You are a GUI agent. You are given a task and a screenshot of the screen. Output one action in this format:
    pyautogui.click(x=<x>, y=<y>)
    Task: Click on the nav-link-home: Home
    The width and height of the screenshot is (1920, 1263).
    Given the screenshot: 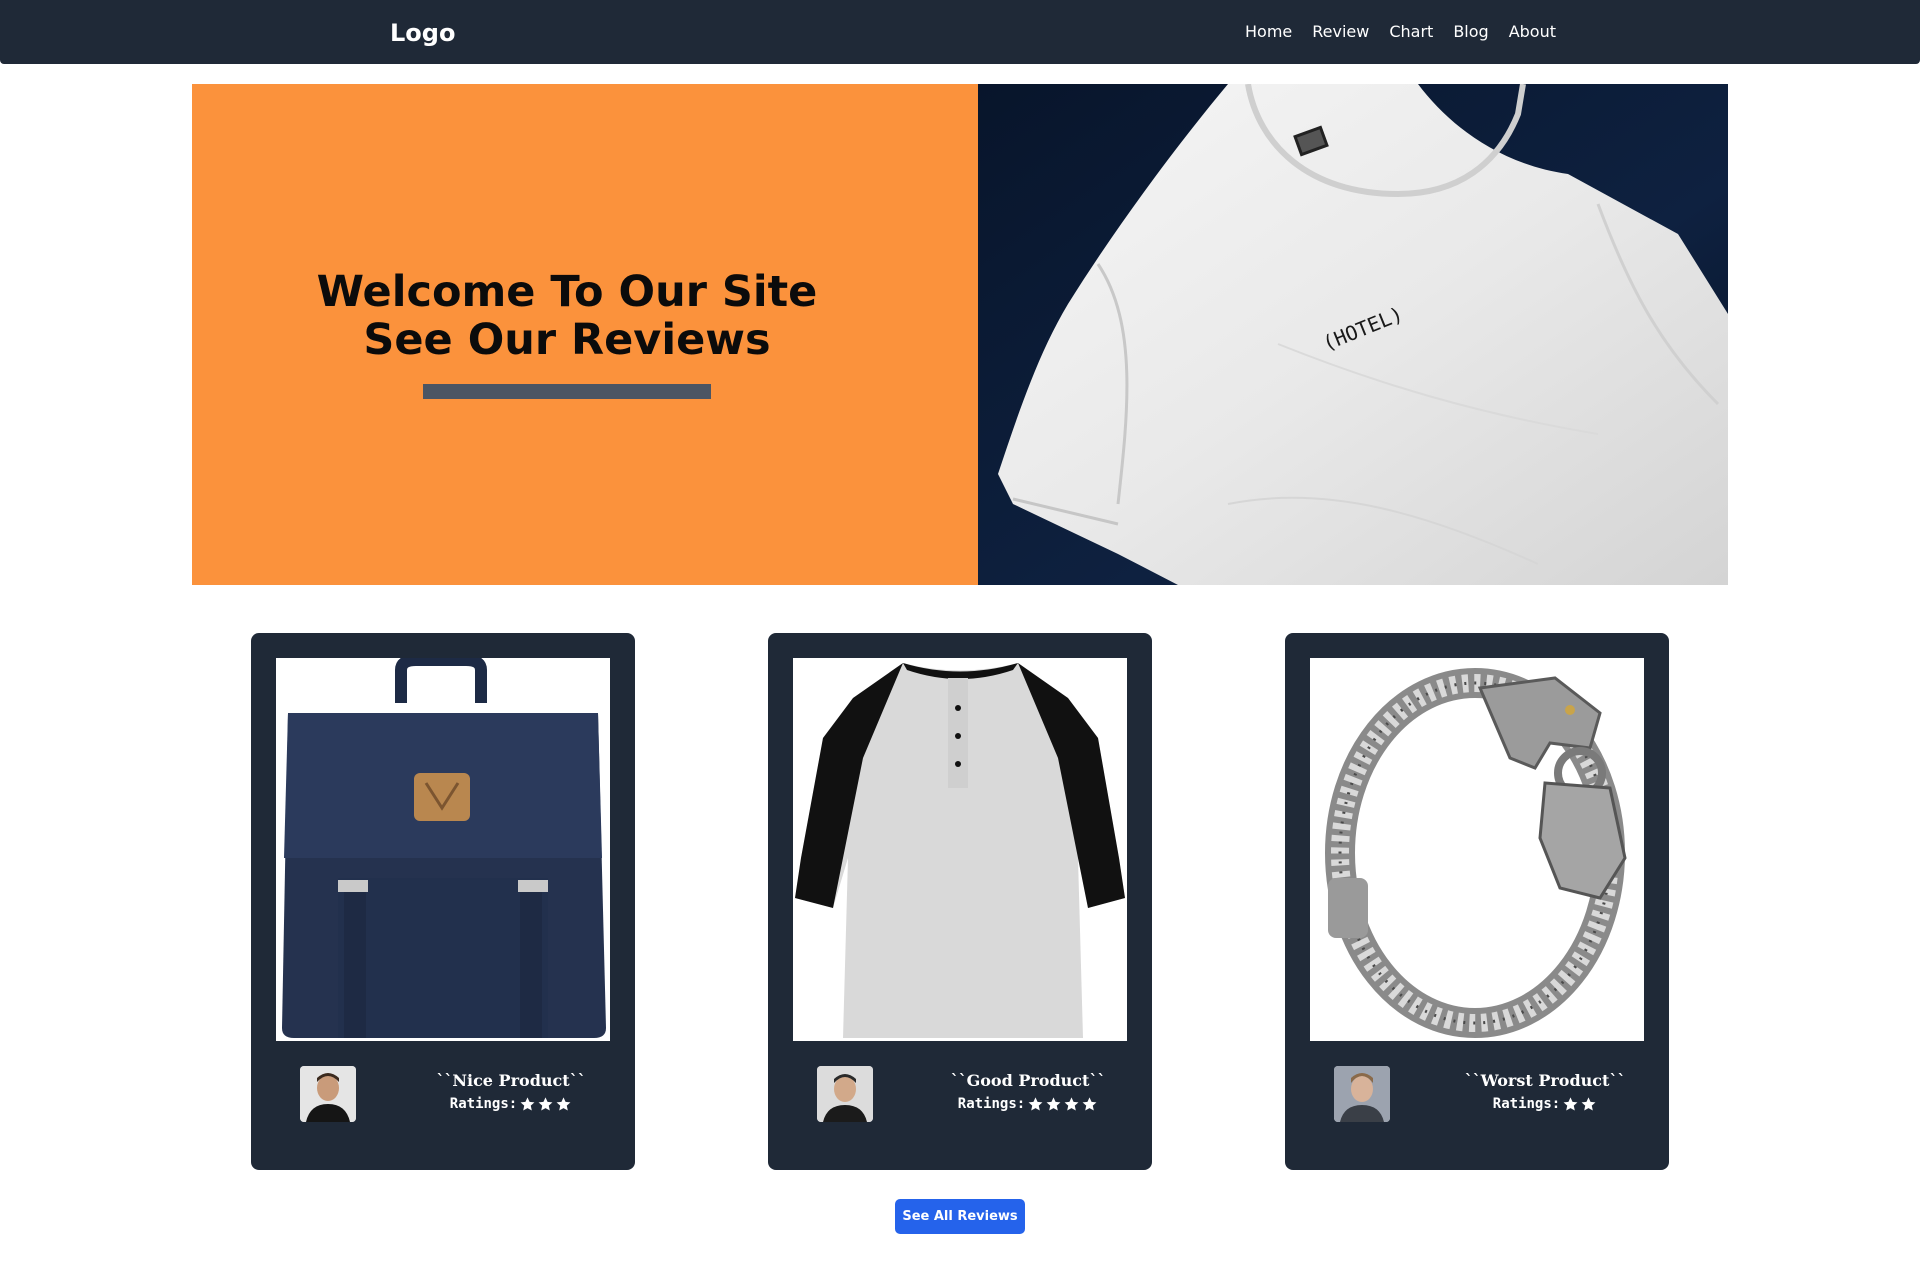 What is the action you would take?
    pyautogui.click(x=1268, y=32)
    